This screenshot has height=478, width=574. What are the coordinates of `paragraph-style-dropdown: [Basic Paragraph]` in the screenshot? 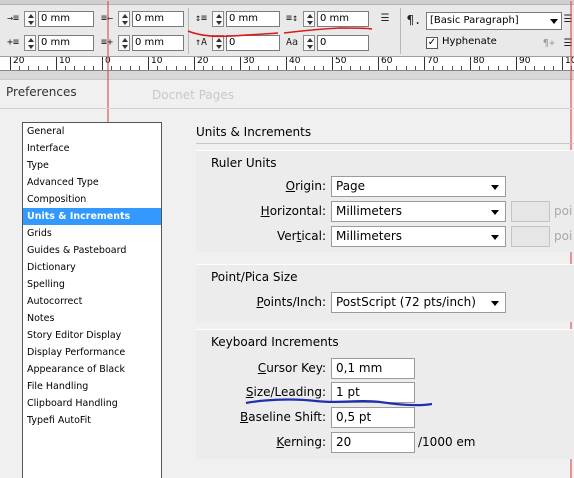 It's located at (494, 21).